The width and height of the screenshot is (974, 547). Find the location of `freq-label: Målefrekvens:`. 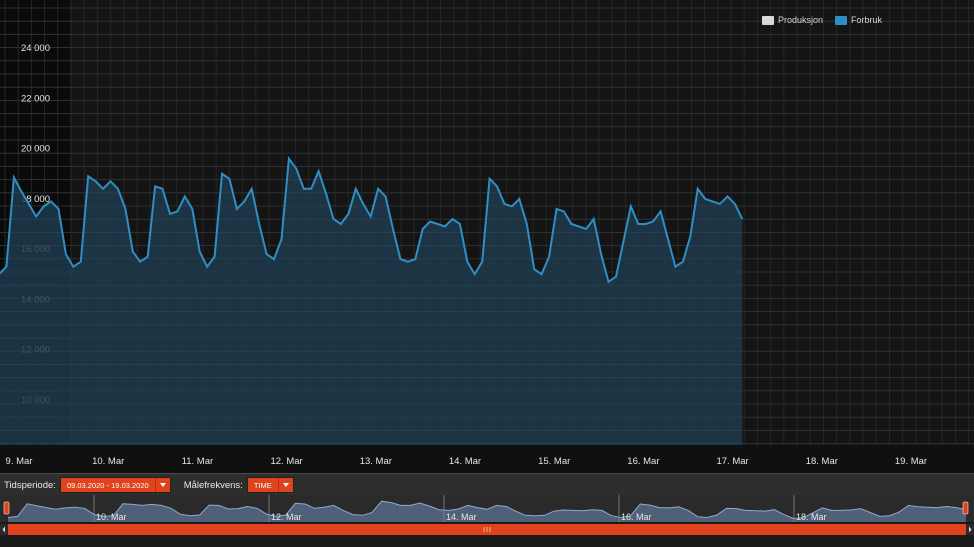

freq-label: Målefrekvens: is located at coordinates (213, 485).